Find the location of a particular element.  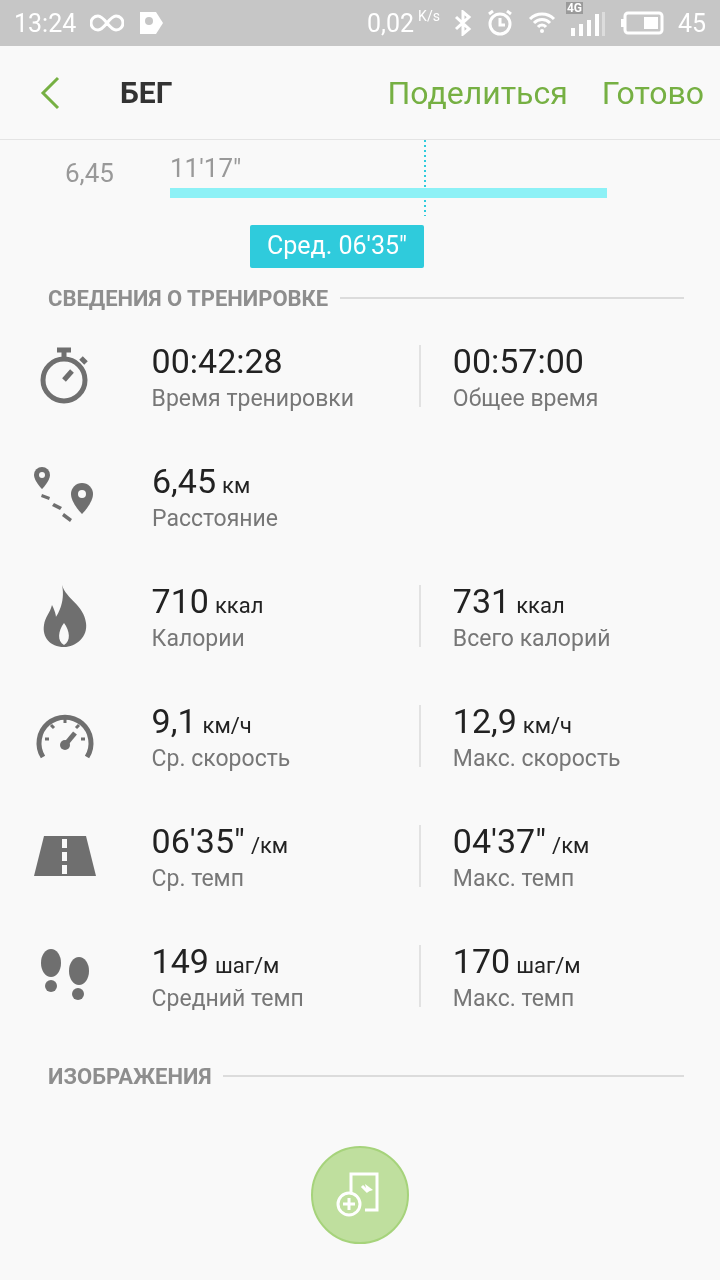

stat-label: Калории is located at coordinates (198, 638).